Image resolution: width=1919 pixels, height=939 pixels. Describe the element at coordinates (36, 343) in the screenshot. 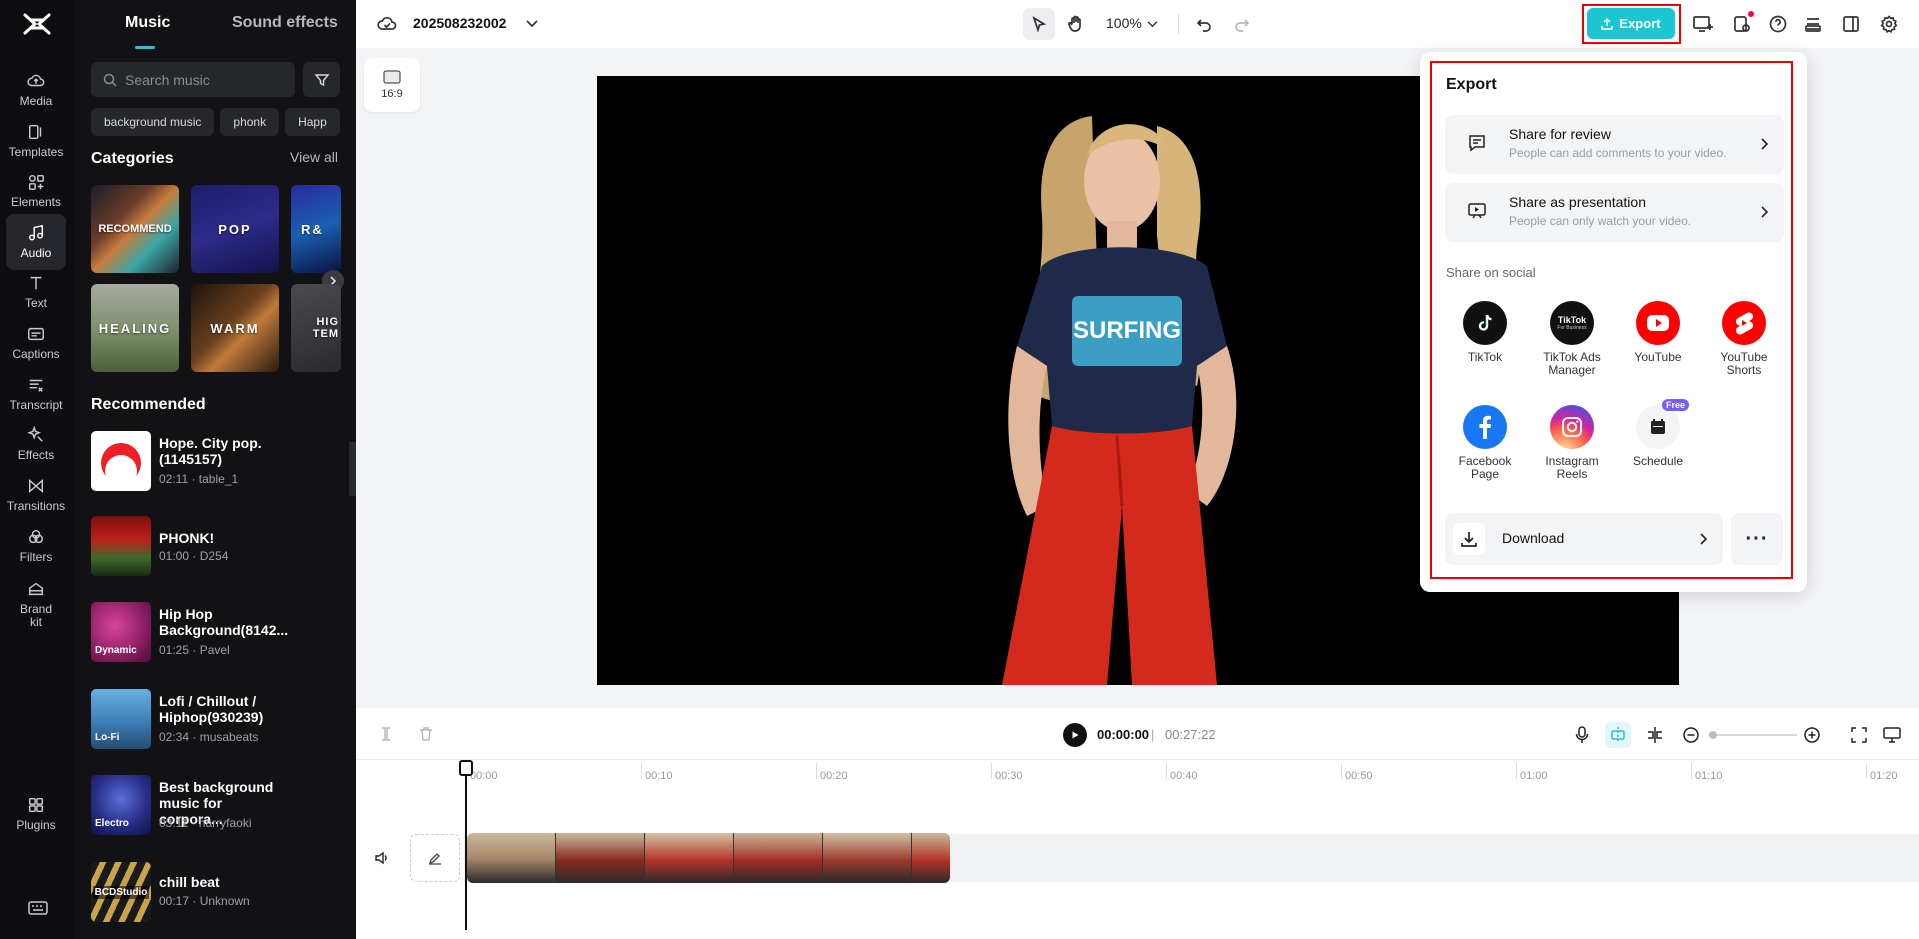

I see `sidebar-item-captions: Captions` at that location.